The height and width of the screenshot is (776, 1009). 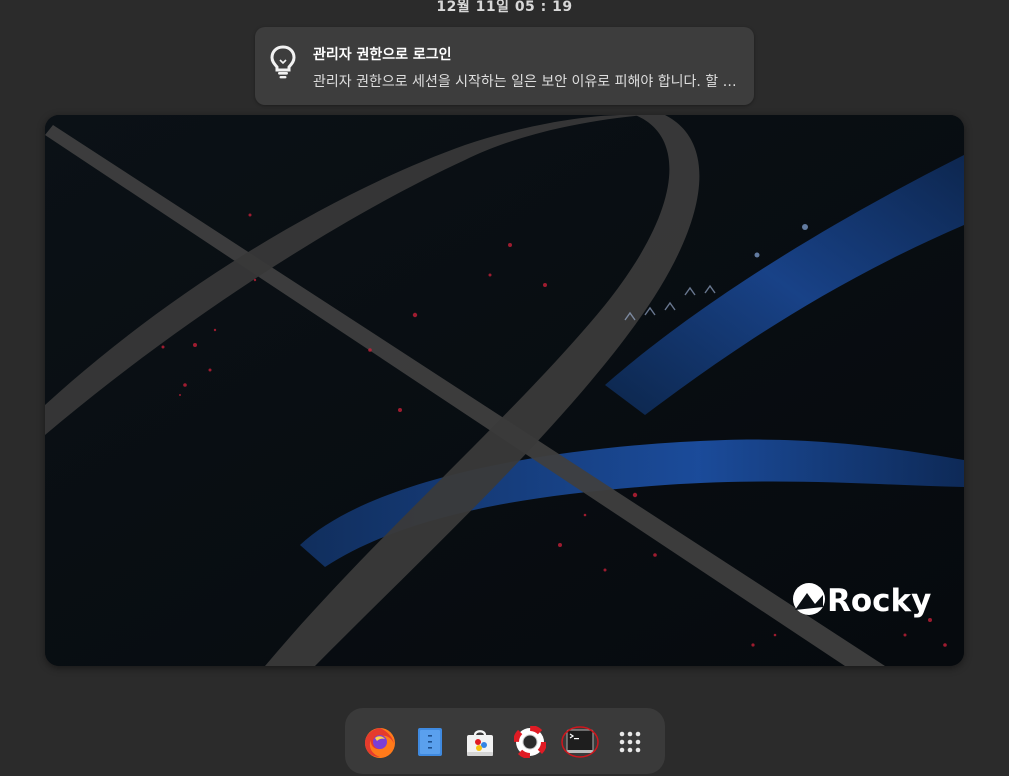 What do you see at coordinates (380, 742) in the screenshot?
I see `firefox-icon` at bounding box center [380, 742].